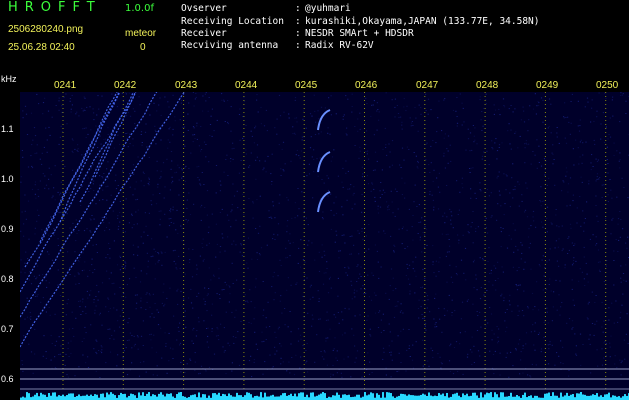  Describe the element at coordinates (607, 85) in the screenshot. I see `x-tick-0250: 0250` at that location.